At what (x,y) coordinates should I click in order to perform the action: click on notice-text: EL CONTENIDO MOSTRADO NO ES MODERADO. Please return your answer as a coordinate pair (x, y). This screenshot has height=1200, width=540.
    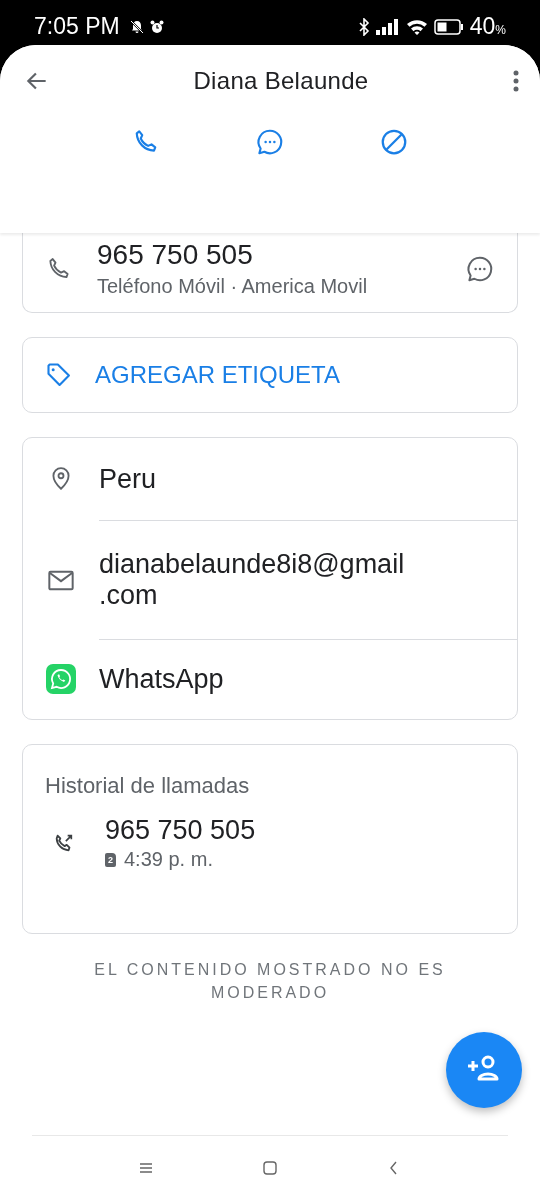
    Looking at the image, I should click on (270, 981).